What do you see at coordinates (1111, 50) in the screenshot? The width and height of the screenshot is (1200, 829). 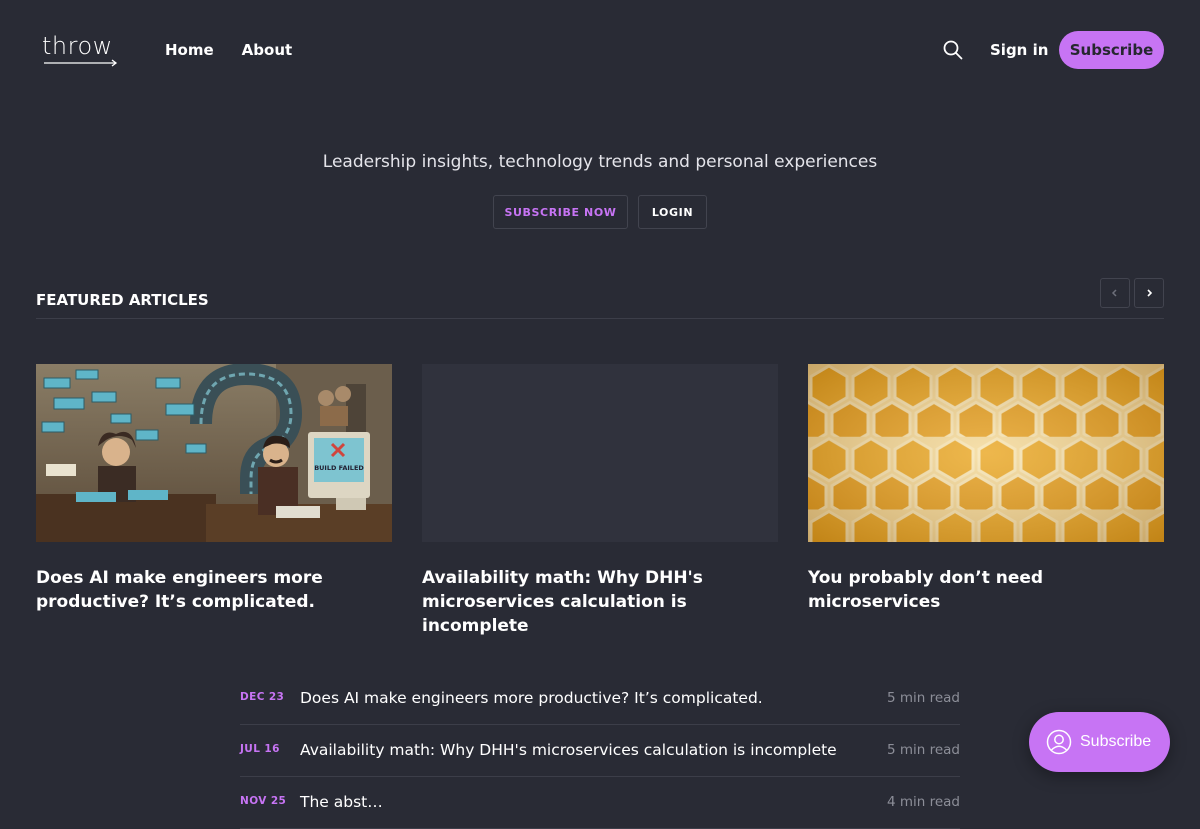 I see `subscribe-button: Subscribe` at bounding box center [1111, 50].